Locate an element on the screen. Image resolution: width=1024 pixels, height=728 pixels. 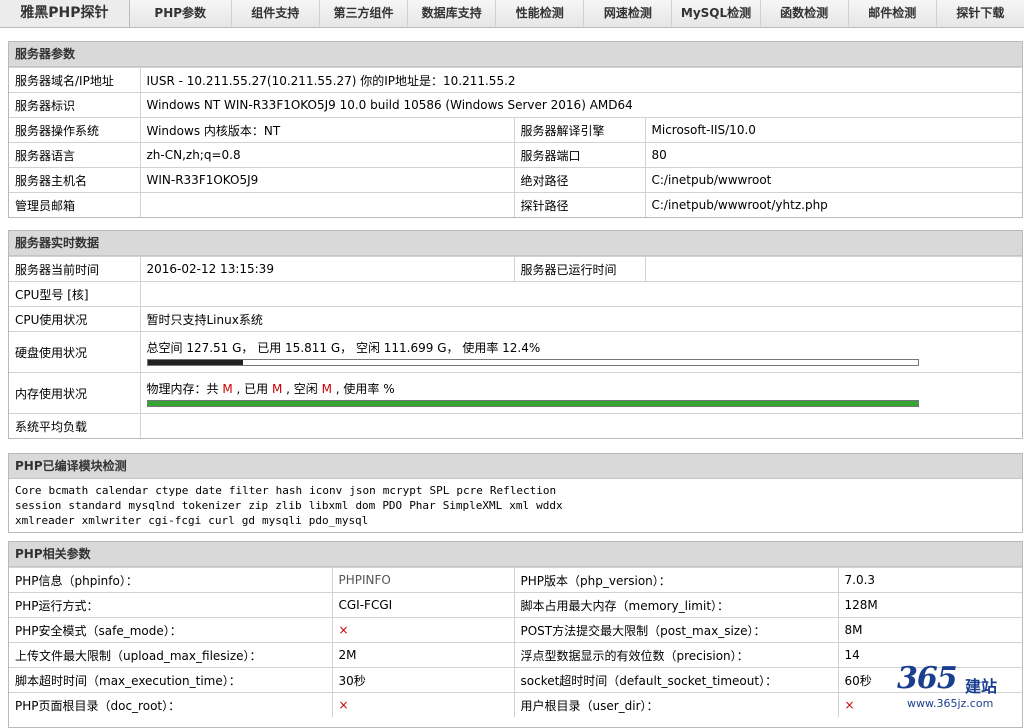
module-item: Reflection is located at coordinates (523, 490).